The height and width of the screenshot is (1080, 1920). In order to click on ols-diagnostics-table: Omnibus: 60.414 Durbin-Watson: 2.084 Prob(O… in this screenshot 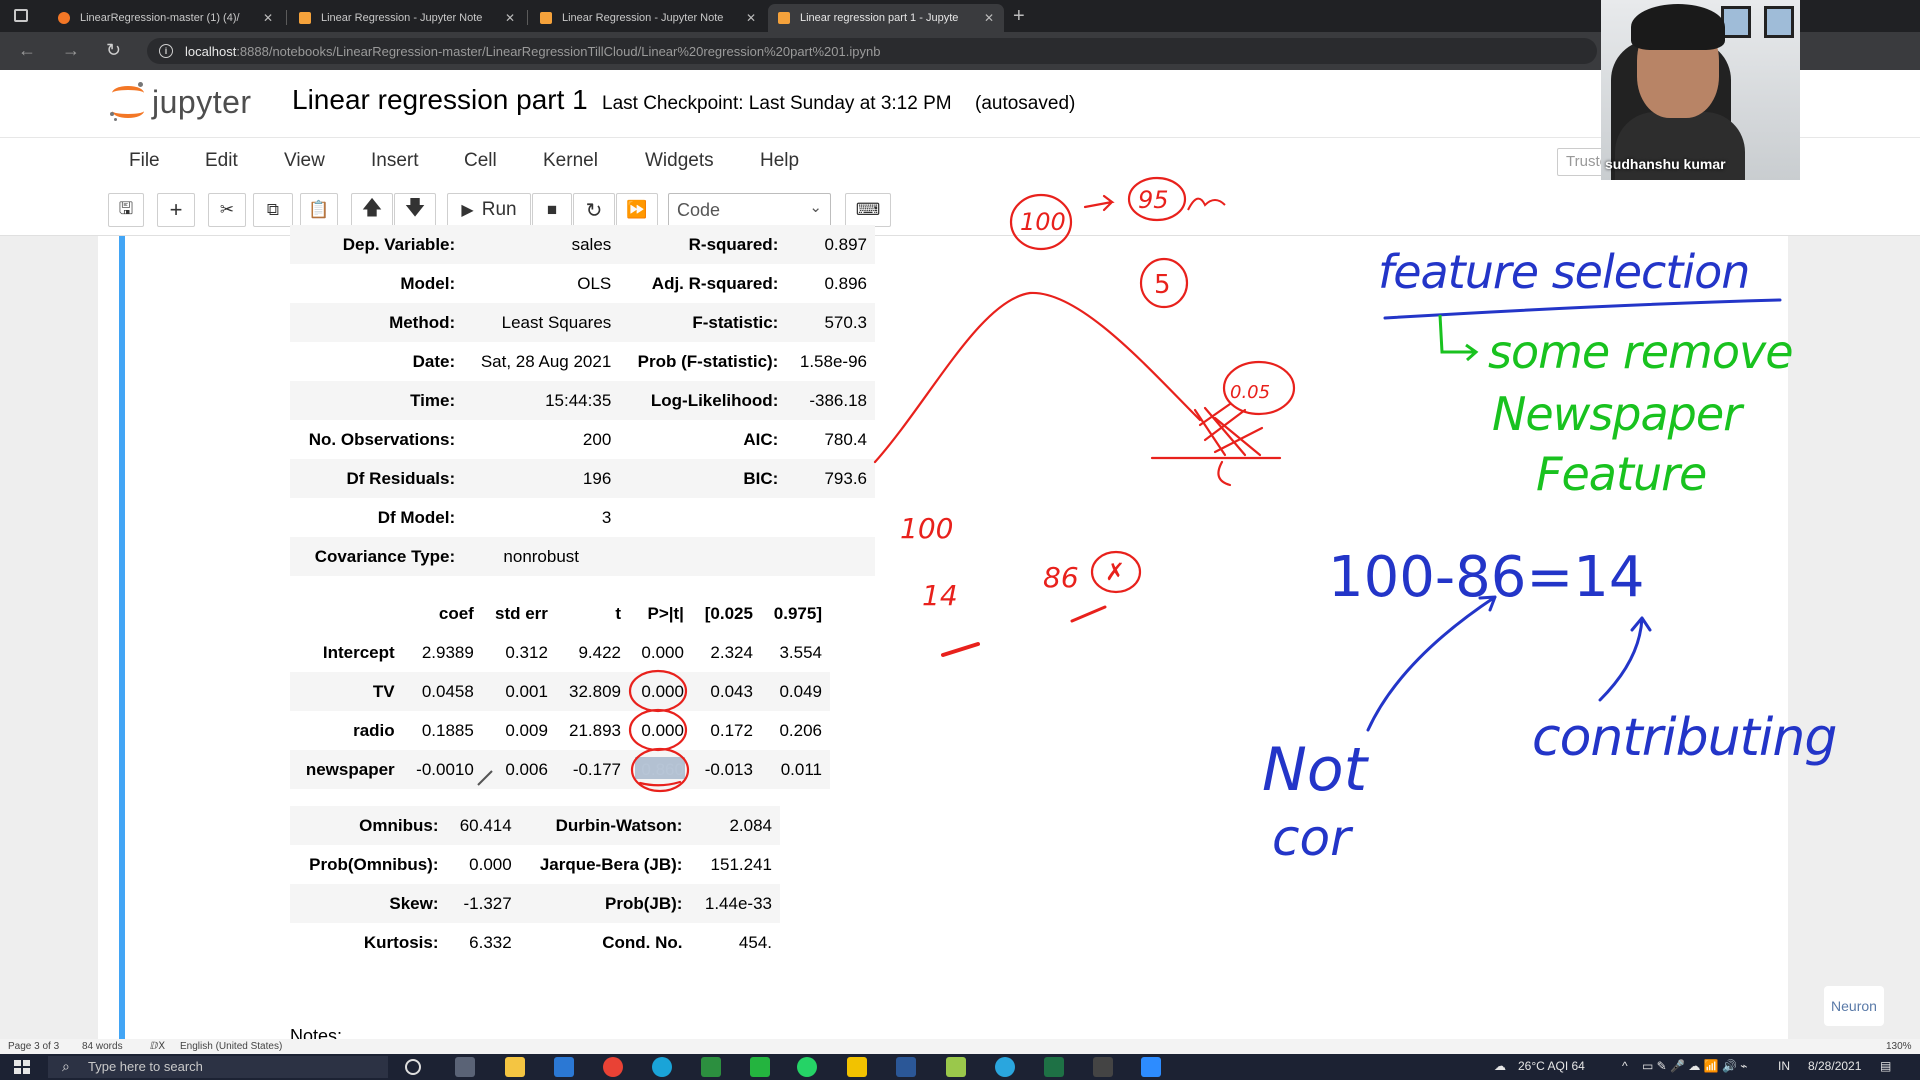, I will do `click(535, 884)`.